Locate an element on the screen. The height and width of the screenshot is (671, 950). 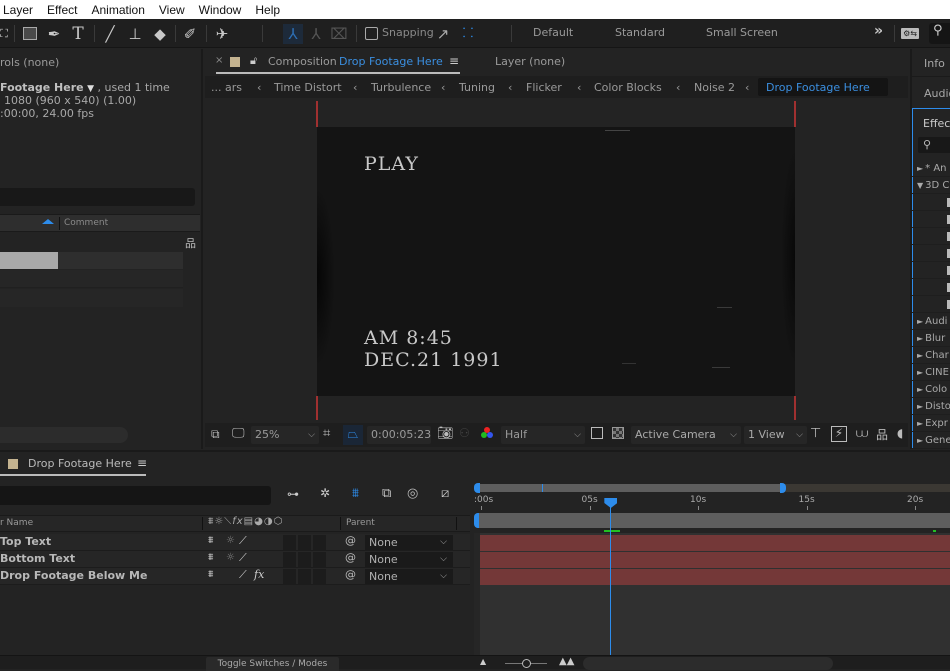
layer-row: Bottom Text ⩩ ☼ ⟋ @ None ⌵ is located at coordinates (235, 559).